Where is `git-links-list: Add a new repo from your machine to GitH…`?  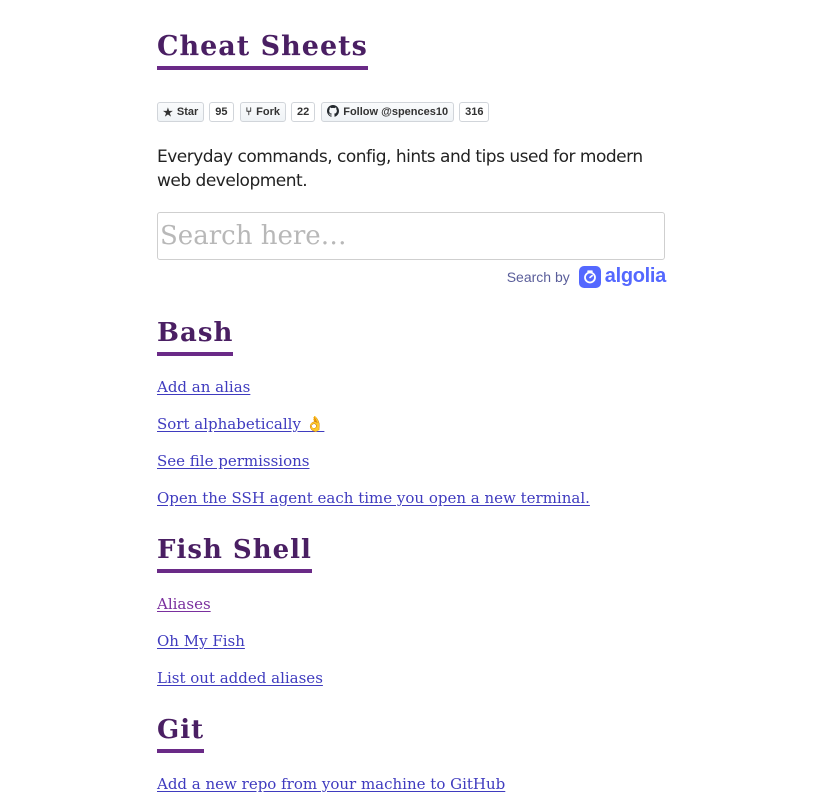 git-links-list: Add a new repo from your machine to GitH… is located at coordinates (331, 789).